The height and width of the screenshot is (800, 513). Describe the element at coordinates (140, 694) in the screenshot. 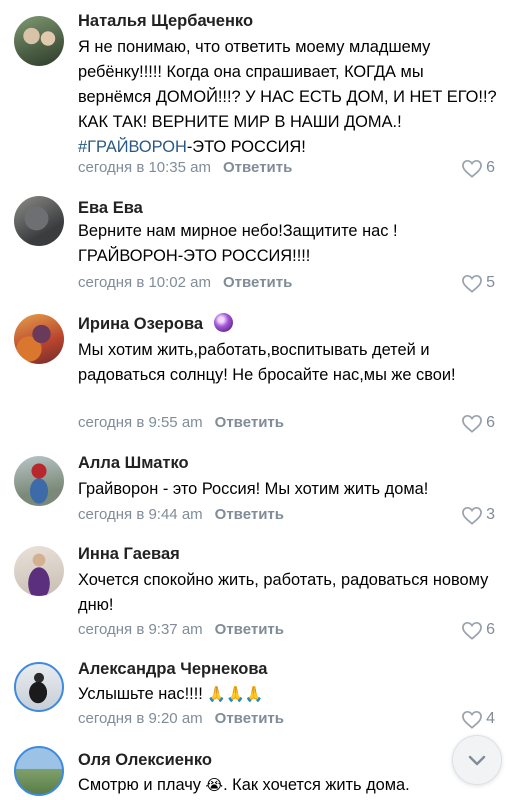

I see `comment-text-part: Услышьте нас!!!!` at that location.